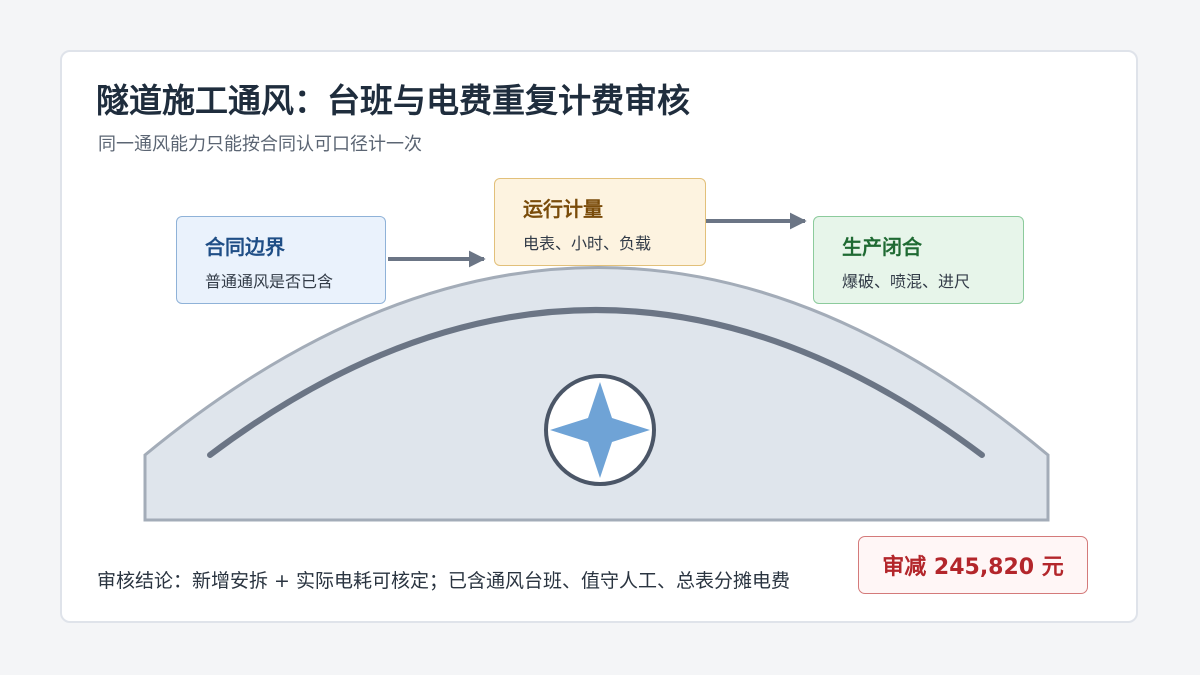 This screenshot has width=1200, height=675. I want to click on step-box-contract-boundary: 合同边界 普通通风是否已含, so click(281, 260).